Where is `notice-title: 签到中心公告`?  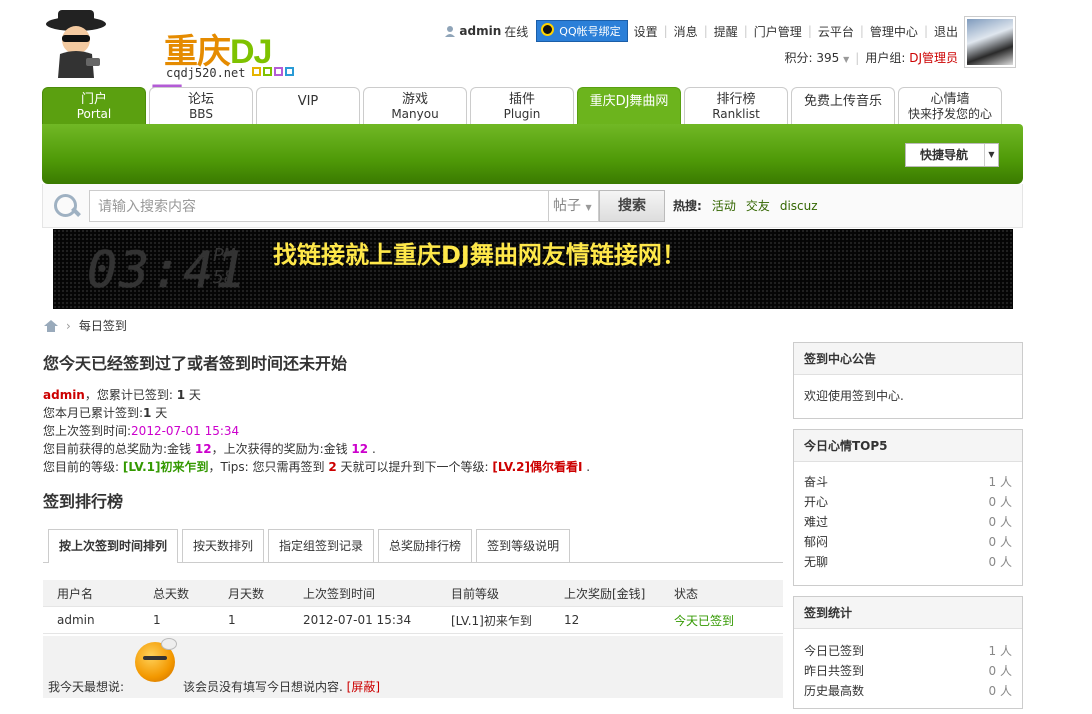
notice-title: 签到中心公告 is located at coordinates (908, 359).